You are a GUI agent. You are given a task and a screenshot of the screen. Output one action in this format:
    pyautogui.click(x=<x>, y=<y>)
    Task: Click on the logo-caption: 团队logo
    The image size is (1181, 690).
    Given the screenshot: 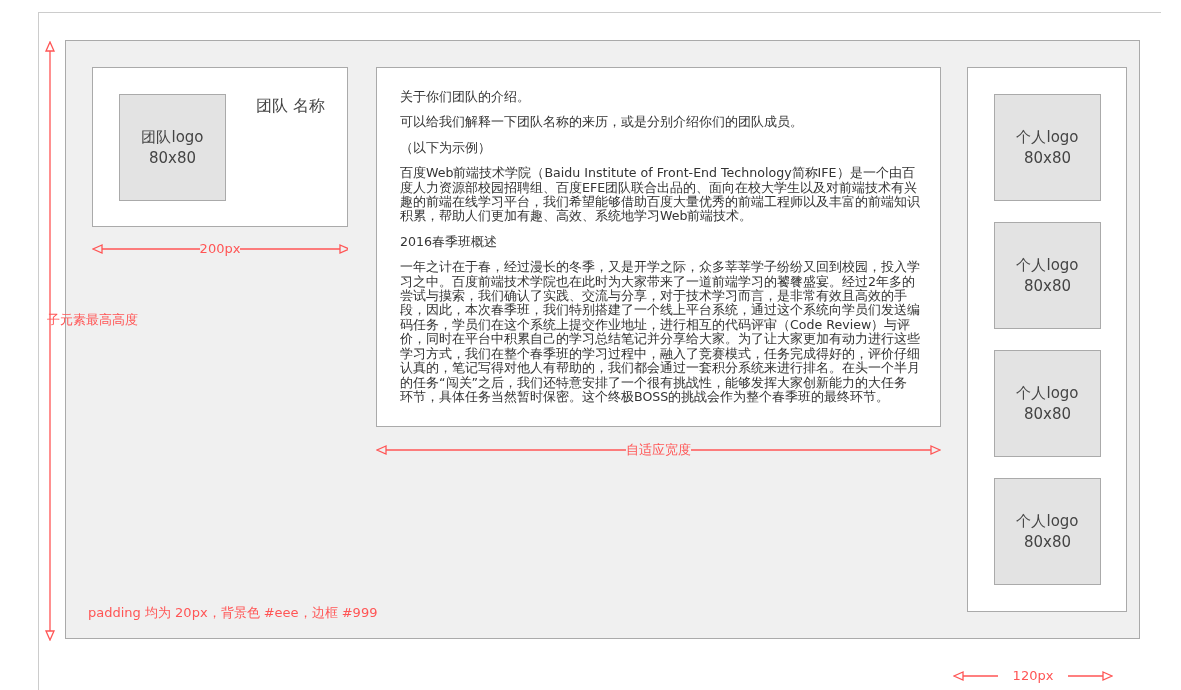 What is the action you would take?
    pyautogui.click(x=172, y=137)
    